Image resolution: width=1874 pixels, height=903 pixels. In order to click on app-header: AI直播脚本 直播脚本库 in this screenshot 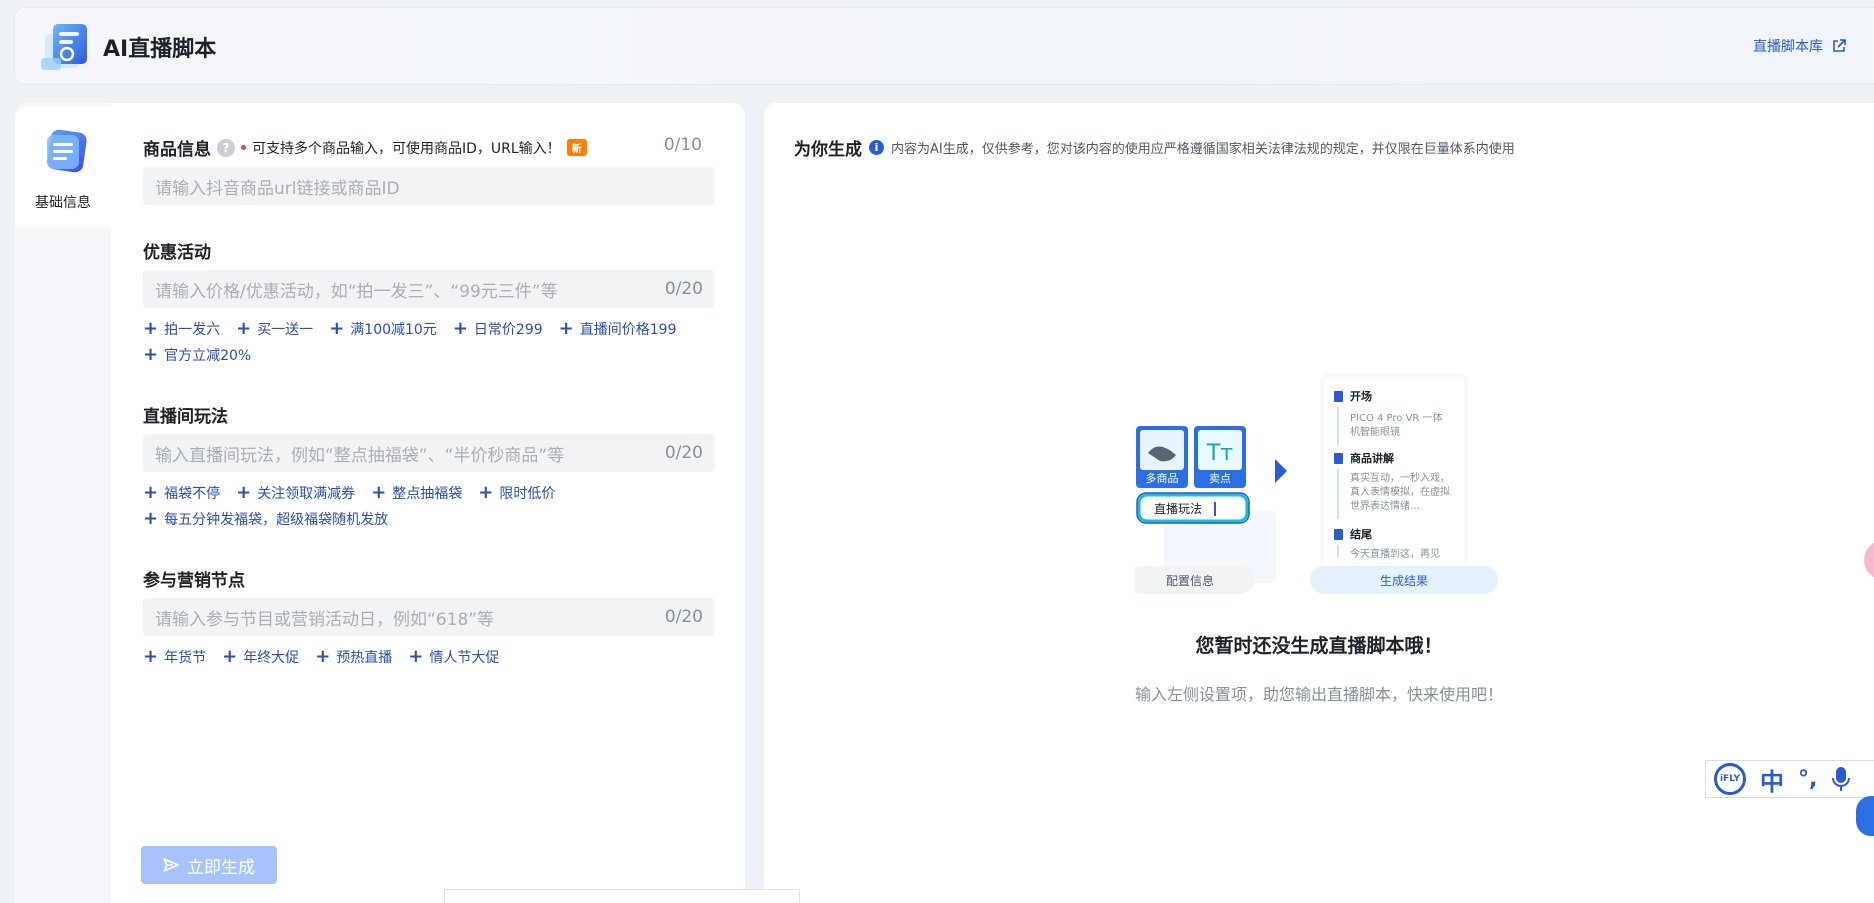, I will do `click(944, 46)`.